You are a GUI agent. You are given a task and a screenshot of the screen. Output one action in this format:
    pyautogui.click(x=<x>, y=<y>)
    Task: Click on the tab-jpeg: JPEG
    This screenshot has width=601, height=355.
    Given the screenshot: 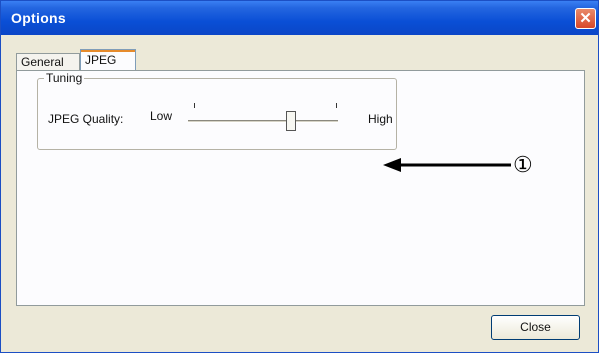 What is the action you would take?
    pyautogui.click(x=108, y=60)
    